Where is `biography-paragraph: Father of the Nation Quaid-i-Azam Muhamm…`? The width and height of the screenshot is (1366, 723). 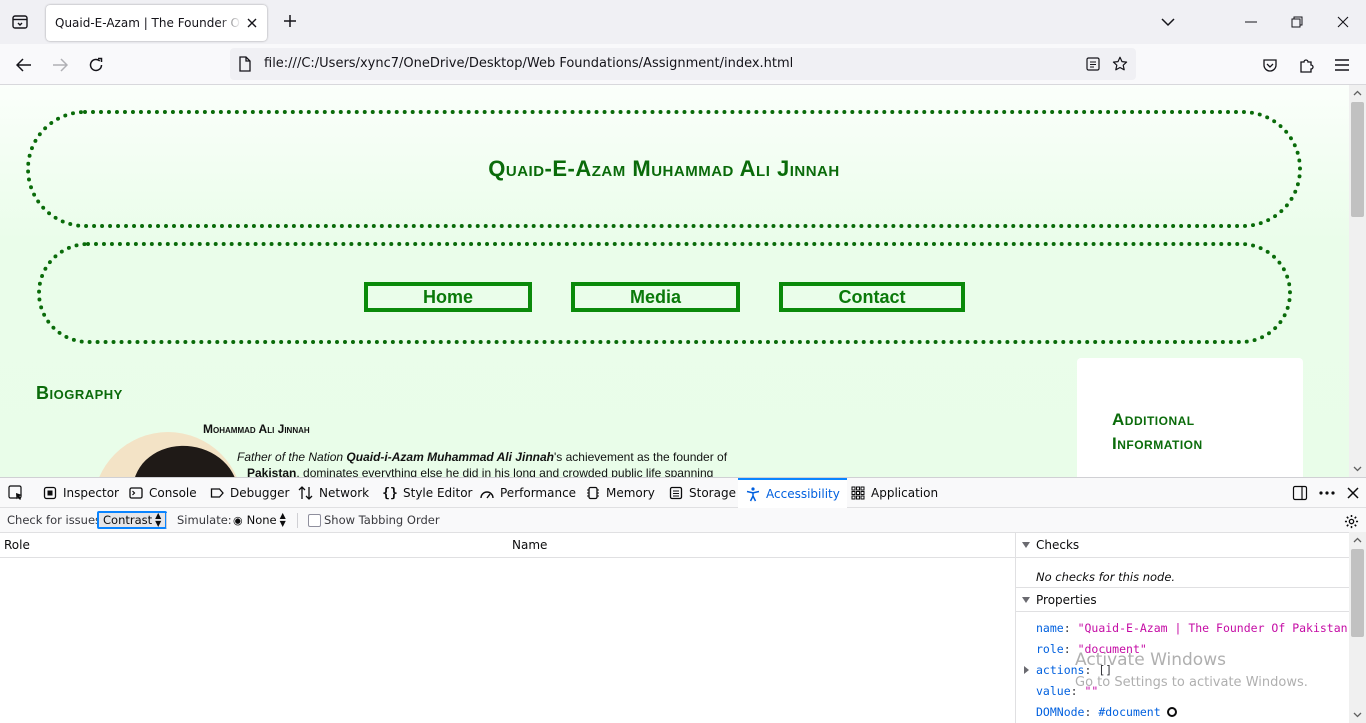
biography-paragraph: Father of the Nation Quaid-i-Azam Muhamm… is located at coordinates (487, 463).